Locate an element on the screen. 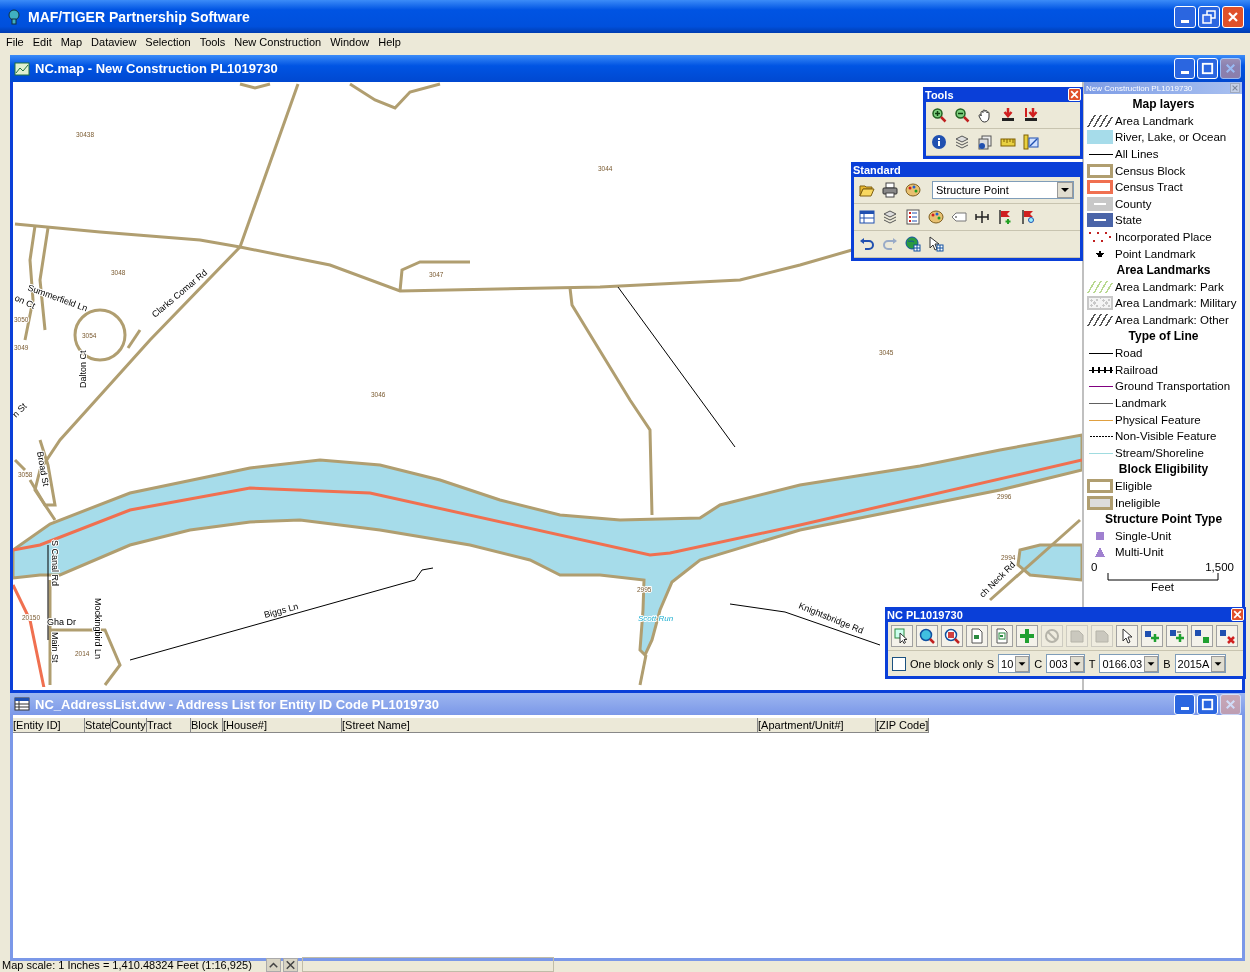 The image size is (1250, 972). toolbar-title: Standard is located at coordinates (877, 169).